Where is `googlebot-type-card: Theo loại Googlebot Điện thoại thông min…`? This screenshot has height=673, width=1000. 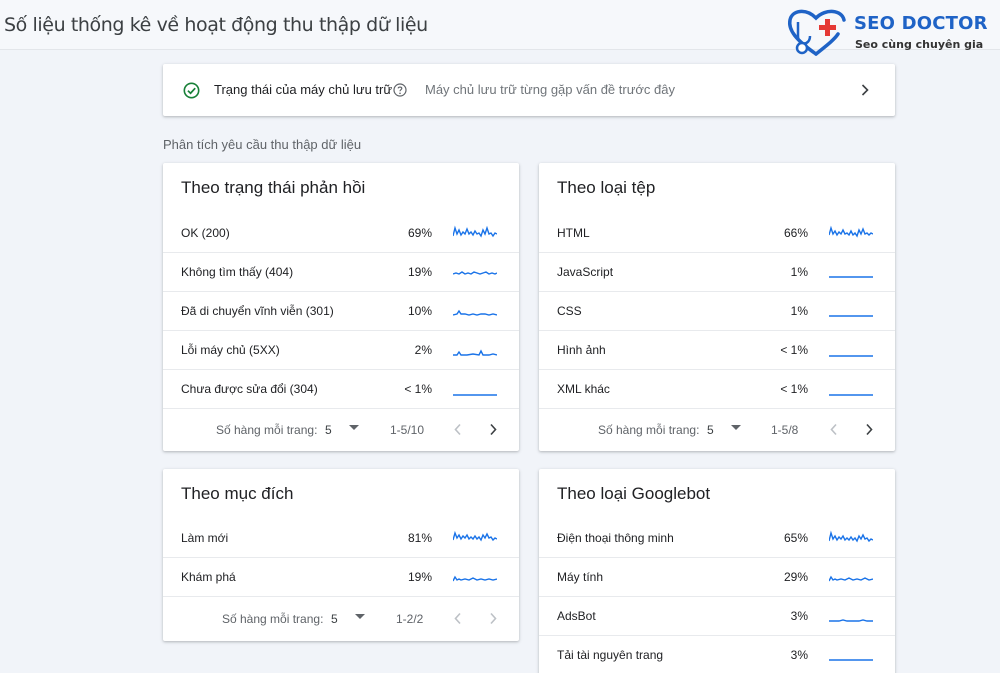 googlebot-type-card: Theo loại Googlebot Điện thoại thông min… is located at coordinates (717, 571).